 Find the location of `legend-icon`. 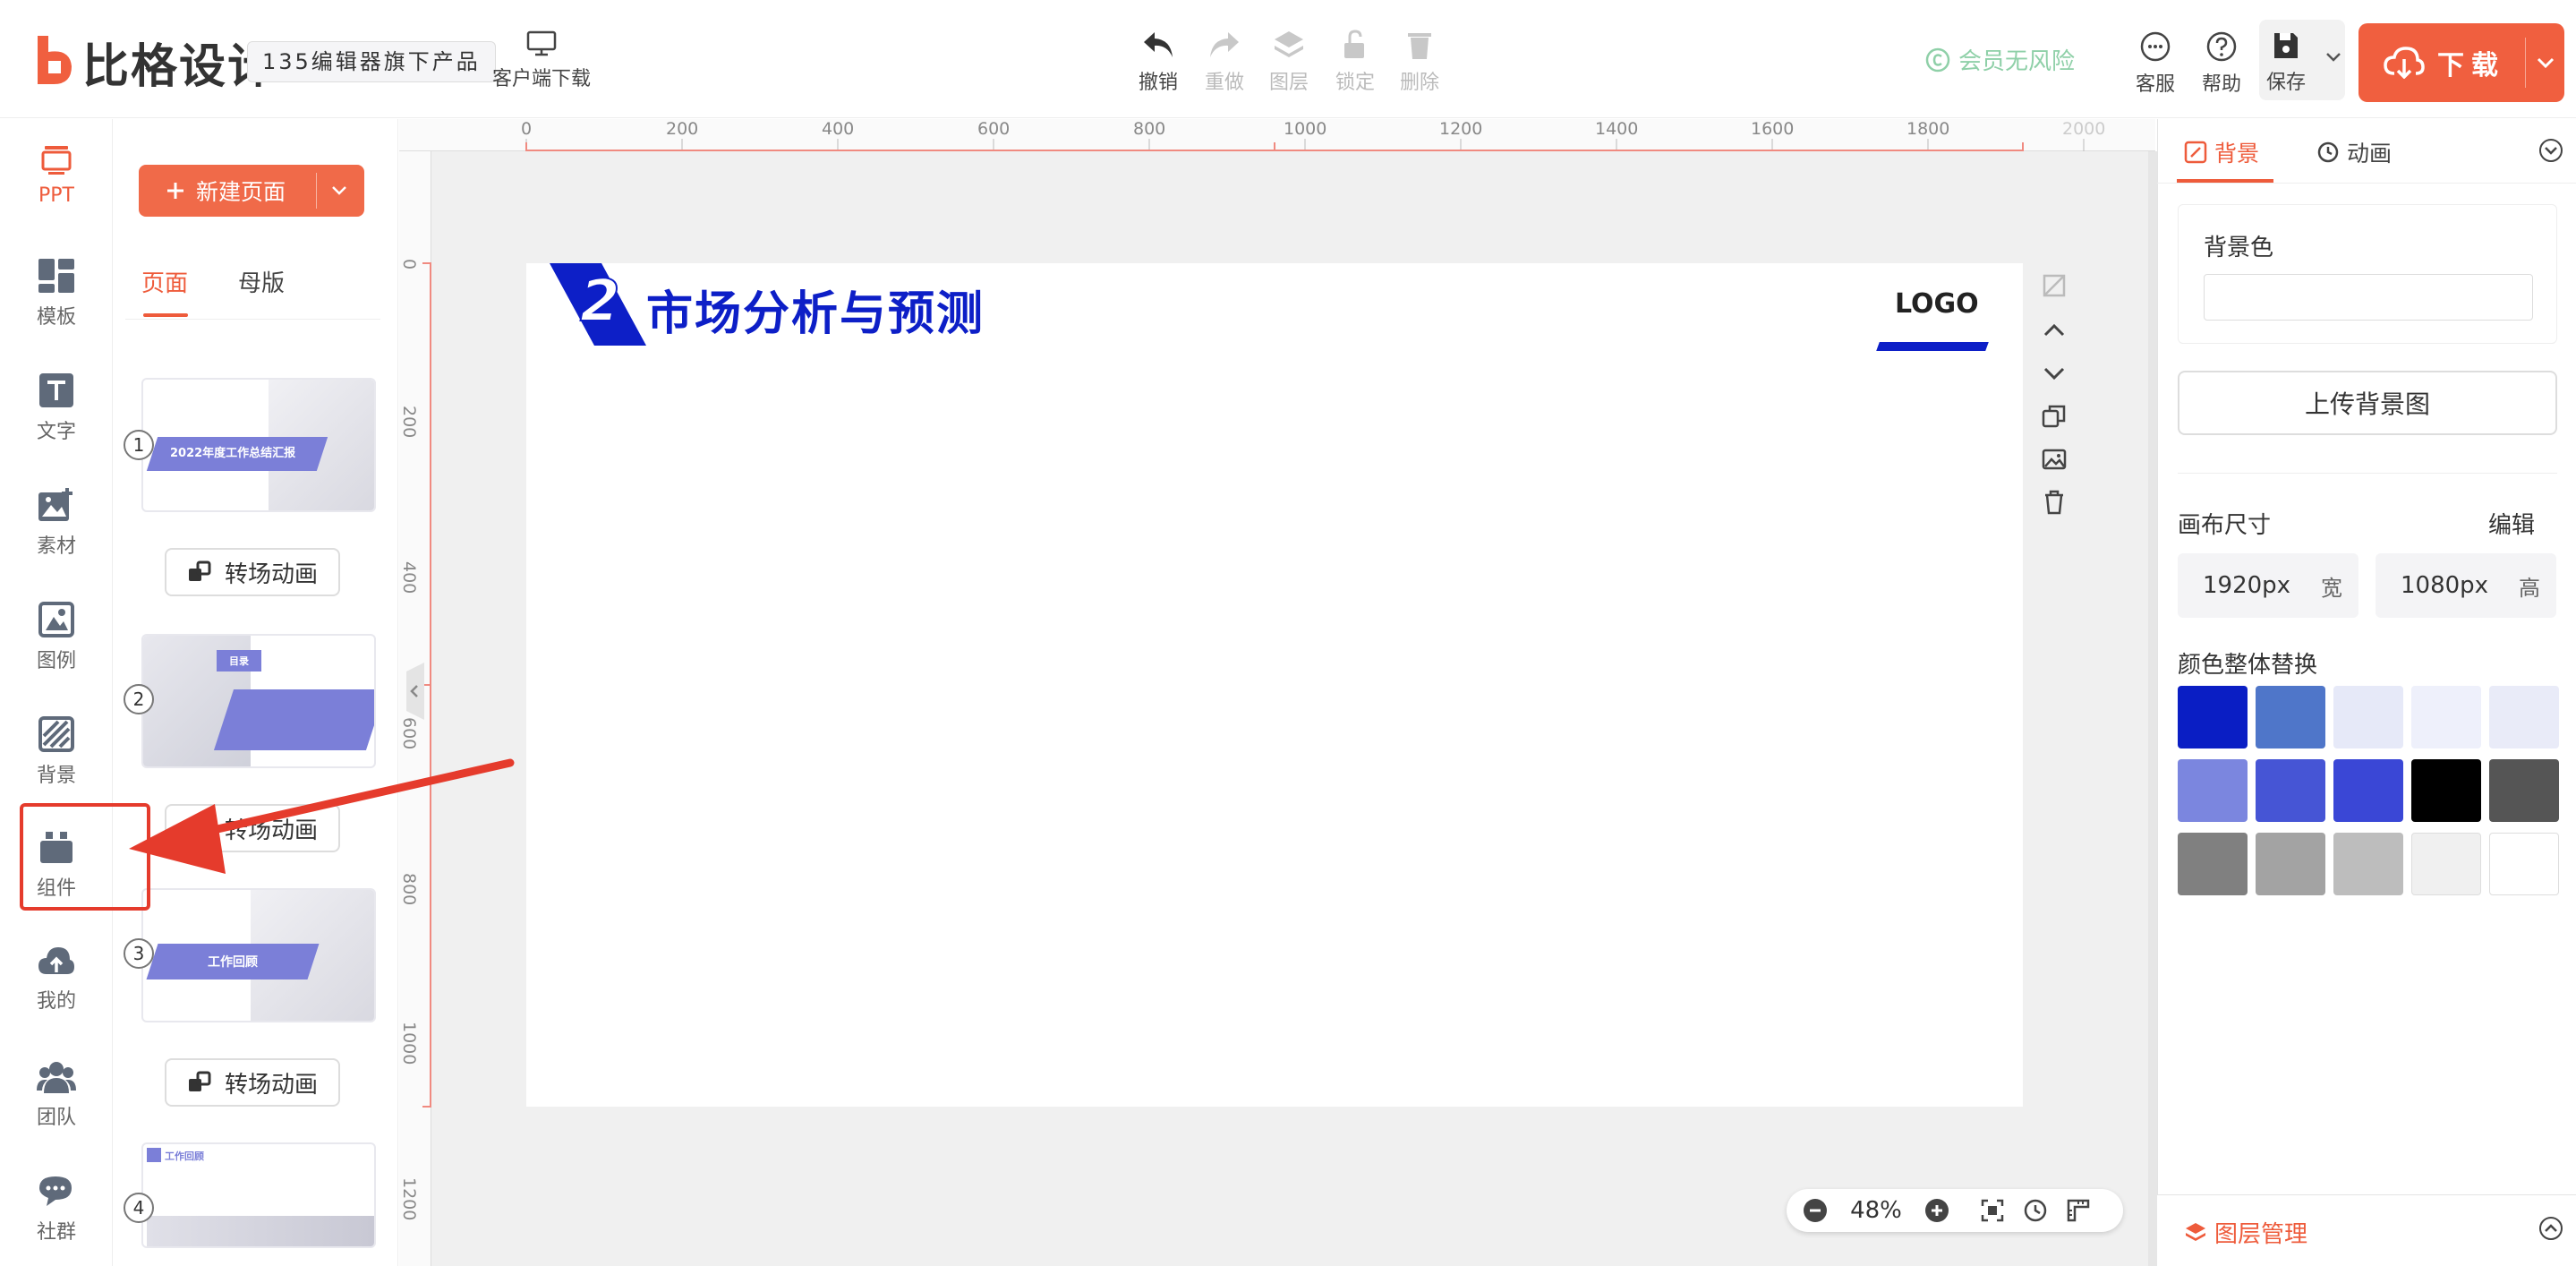

legend-icon is located at coordinates (56, 619).